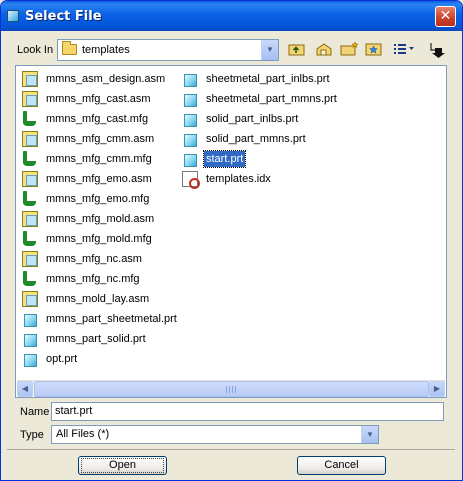 The image size is (463, 481). I want to click on file-name: mmns_mfg_nc.mfg, so click(93, 279).